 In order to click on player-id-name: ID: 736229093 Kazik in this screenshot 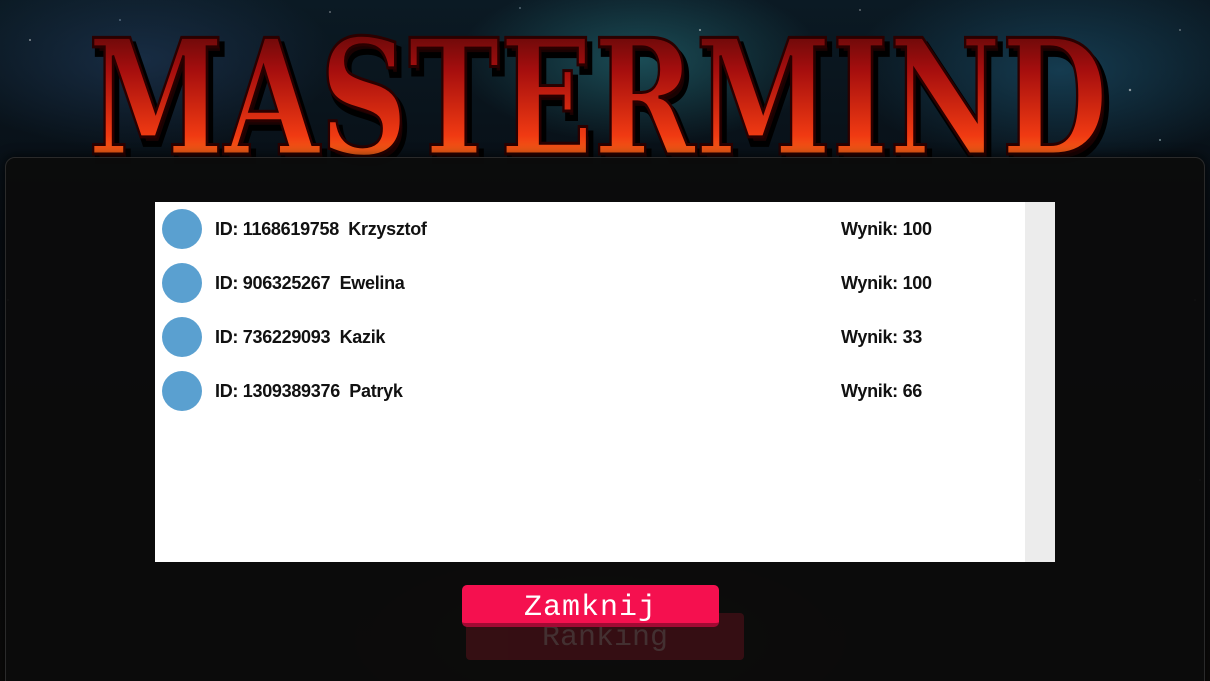, I will do `click(300, 337)`.